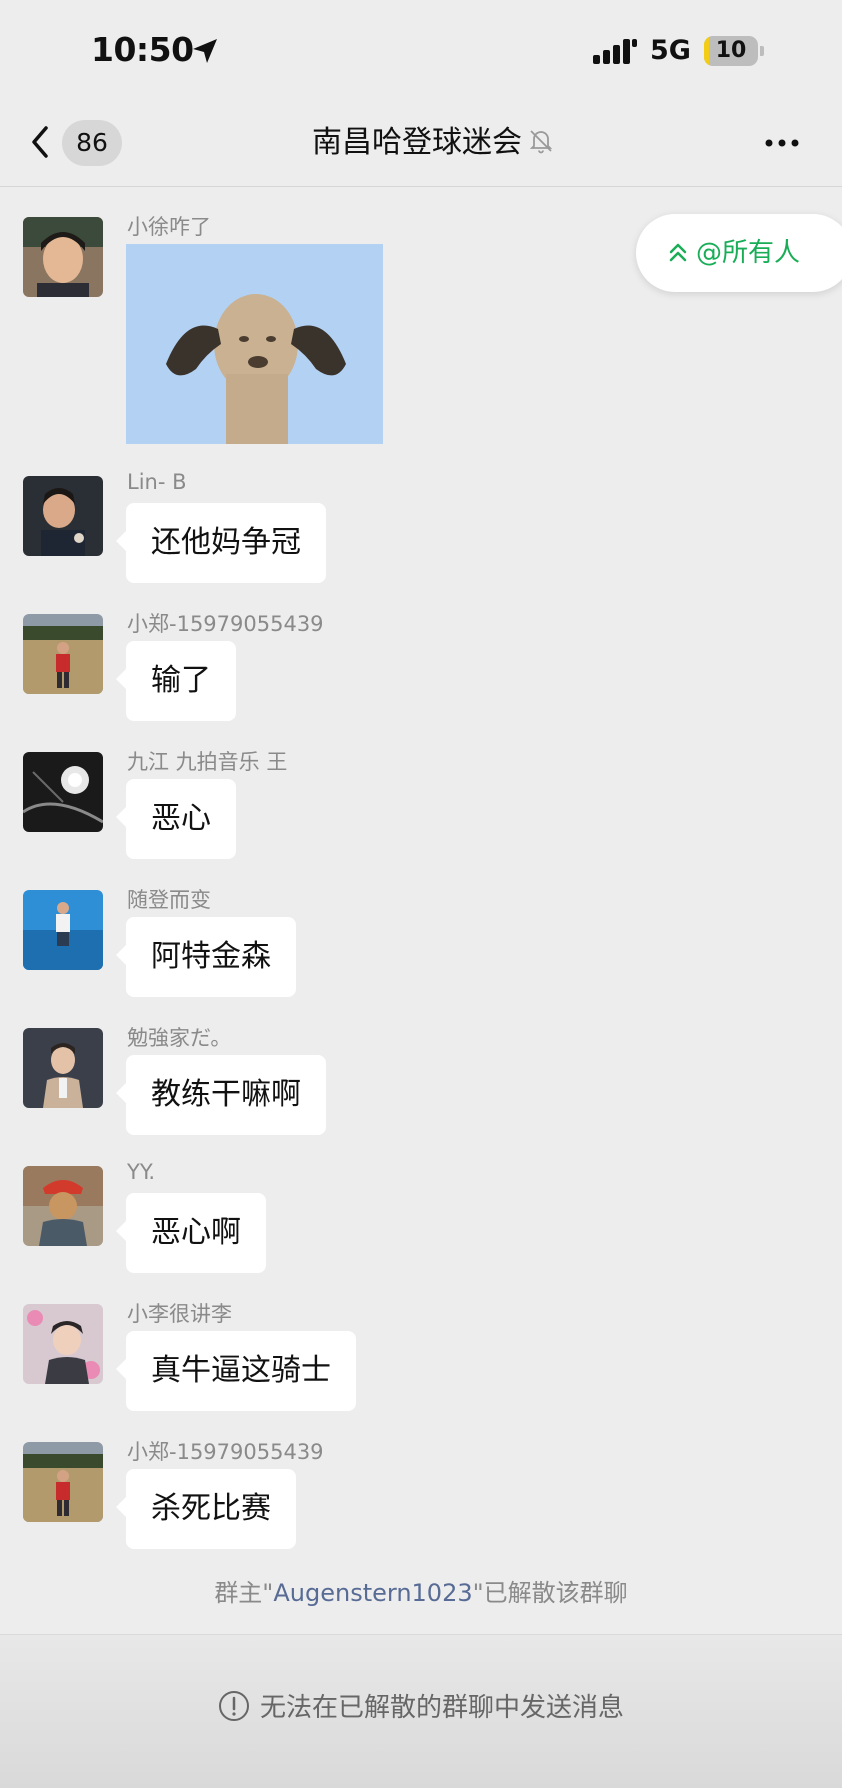  What do you see at coordinates (206, 957) in the screenshot?
I see `message-bubble: 阿特金森` at bounding box center [206, 957].